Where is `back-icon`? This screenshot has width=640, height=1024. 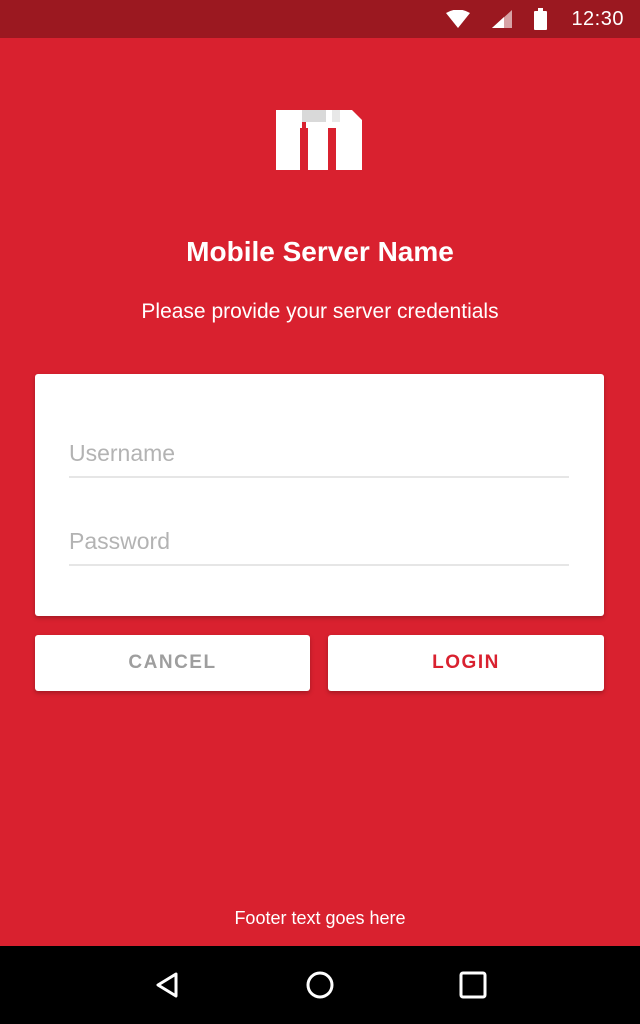
back-icon is located at coordinates (167, 985).